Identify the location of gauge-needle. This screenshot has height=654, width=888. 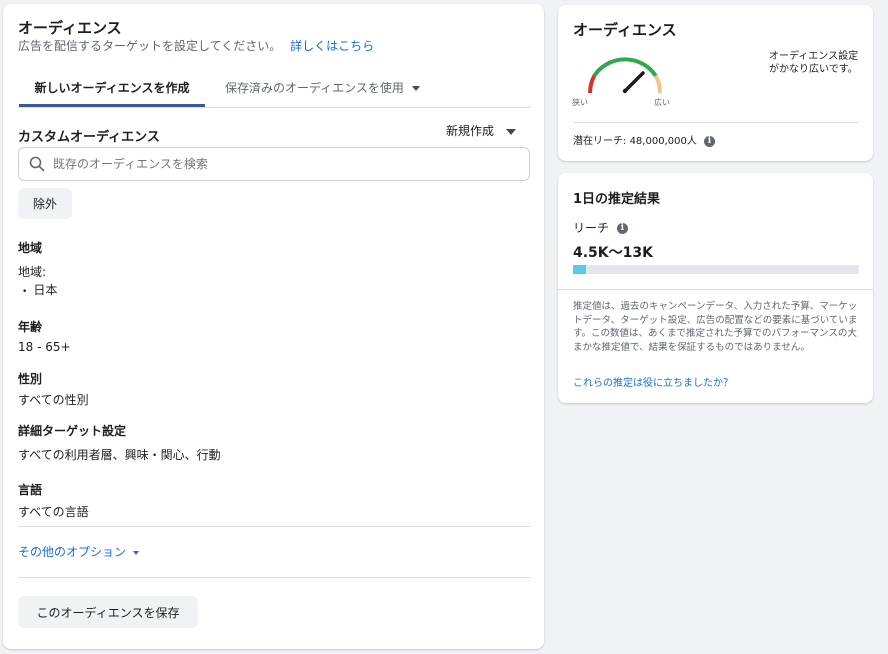
(634, 82).